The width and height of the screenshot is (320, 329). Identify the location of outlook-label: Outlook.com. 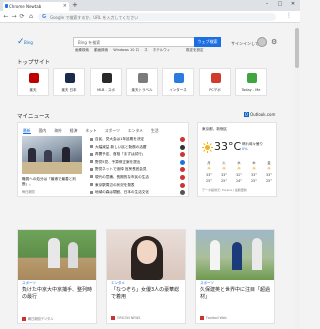
(263, 114).